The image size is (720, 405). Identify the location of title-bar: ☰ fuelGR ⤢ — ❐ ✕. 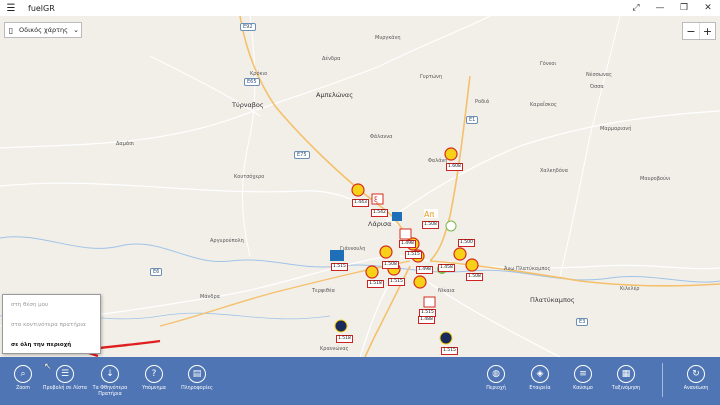
(360, 8).